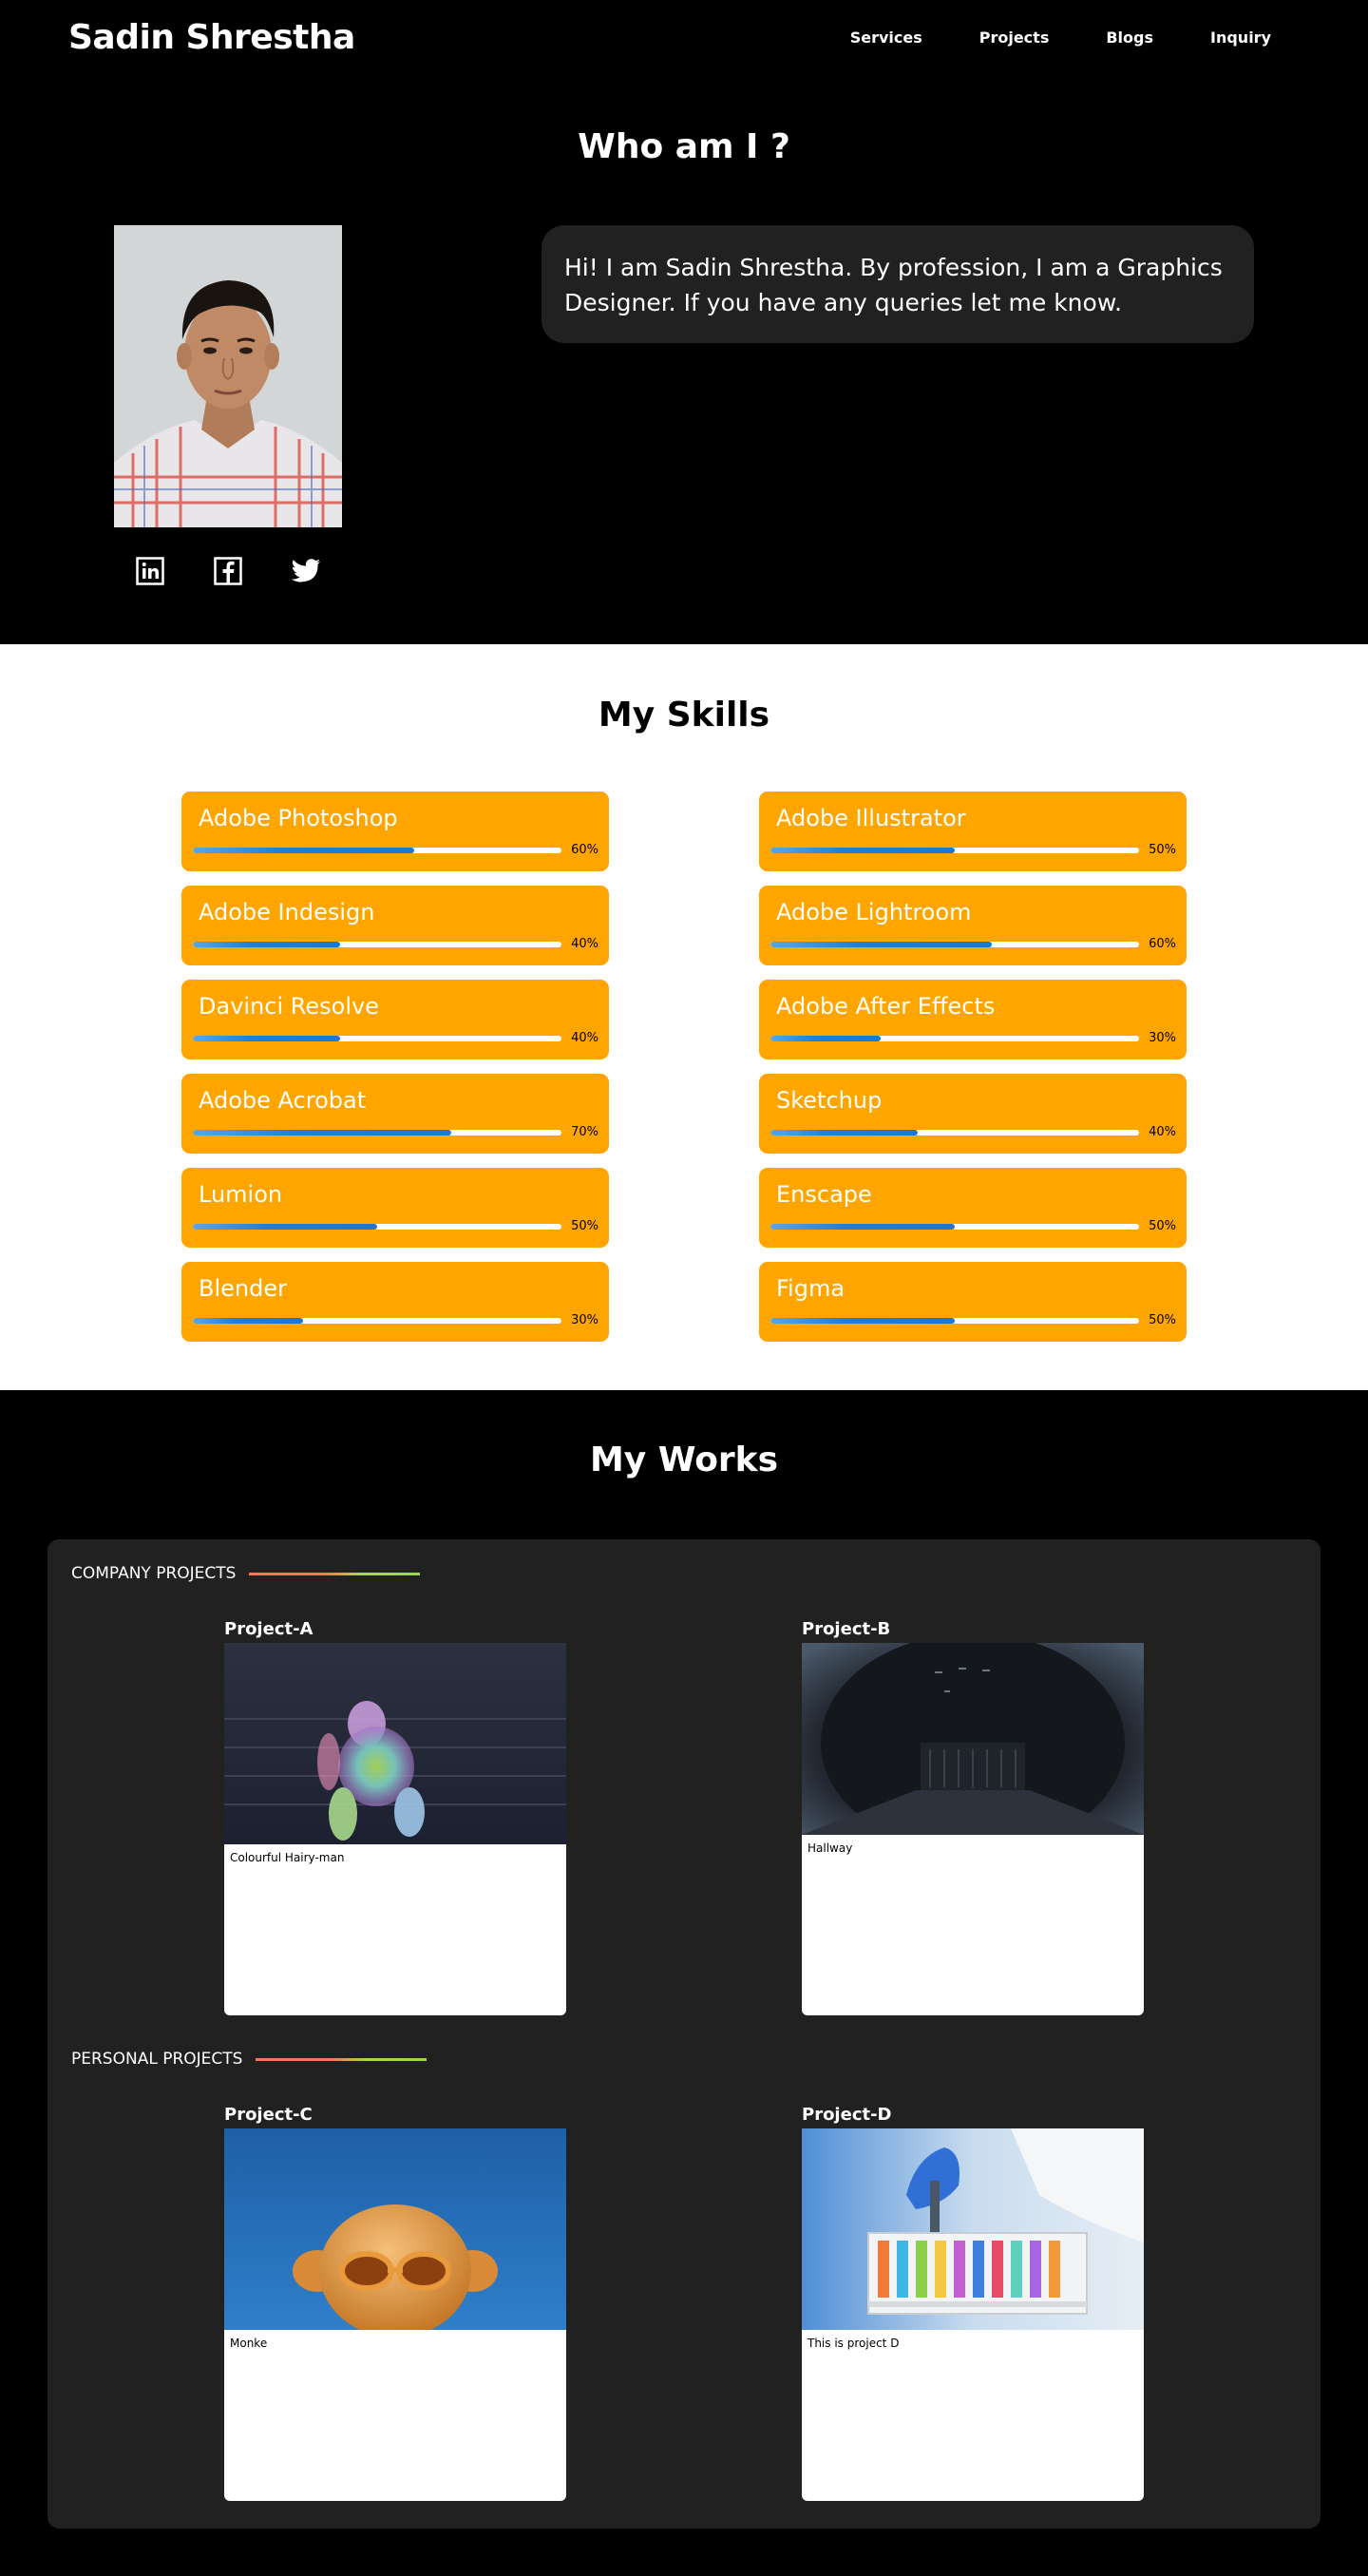 This screenshot has width=1368, height=2576. What do you see at coordinates (287, 912) in the screenshot?
I see `skill-name: Adobe Indesign` at bounding box center [287, 912].